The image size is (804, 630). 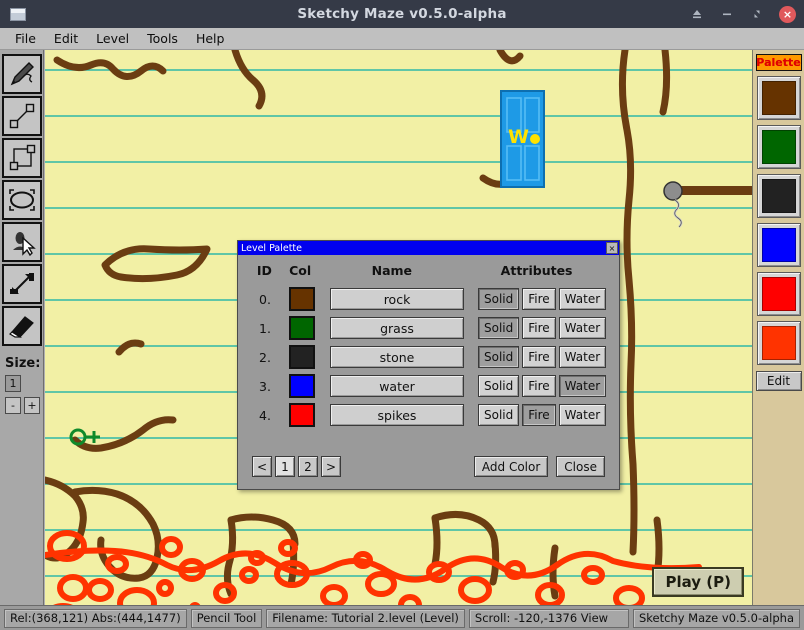 What do you see at coordinates (23, 363) in the screenshot?
I see `brush-size-label: Size:` at bounding box center [23, 363].